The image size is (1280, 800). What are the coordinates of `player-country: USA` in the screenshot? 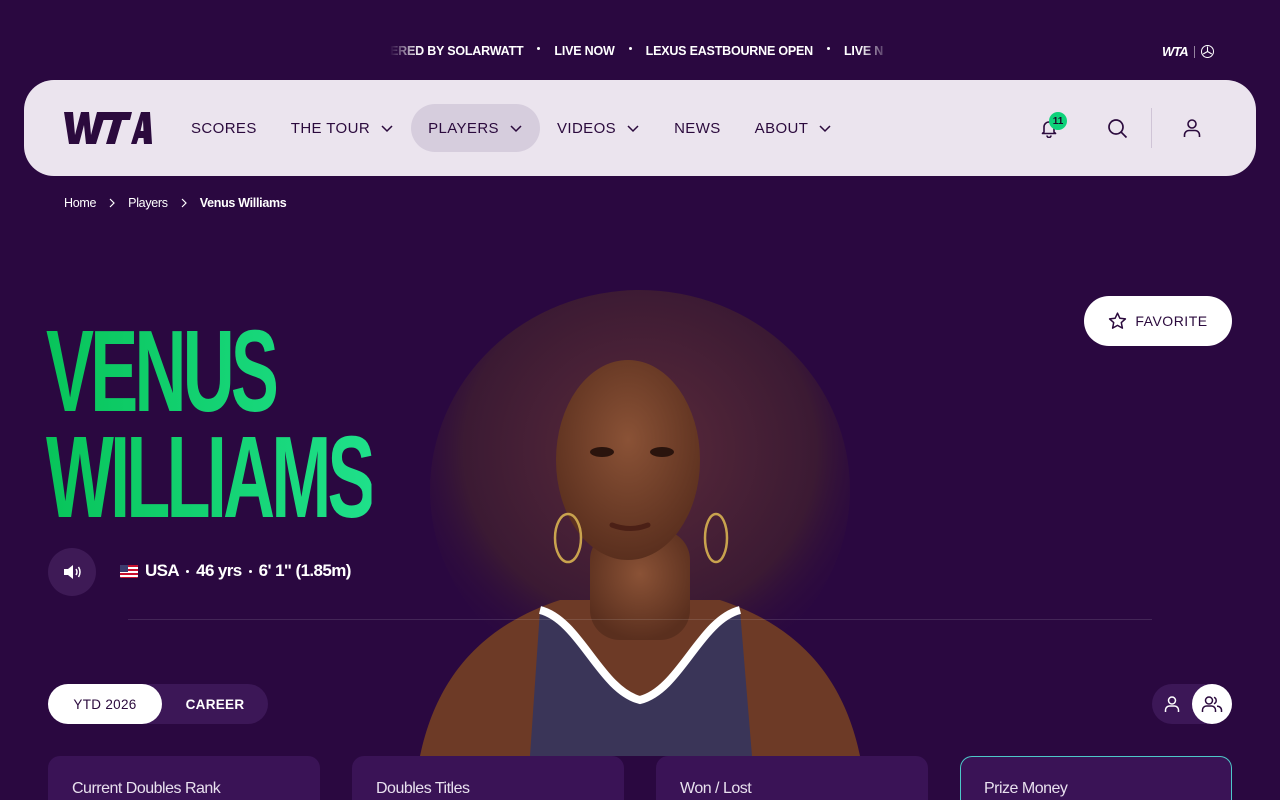 It's located at (162, 570).